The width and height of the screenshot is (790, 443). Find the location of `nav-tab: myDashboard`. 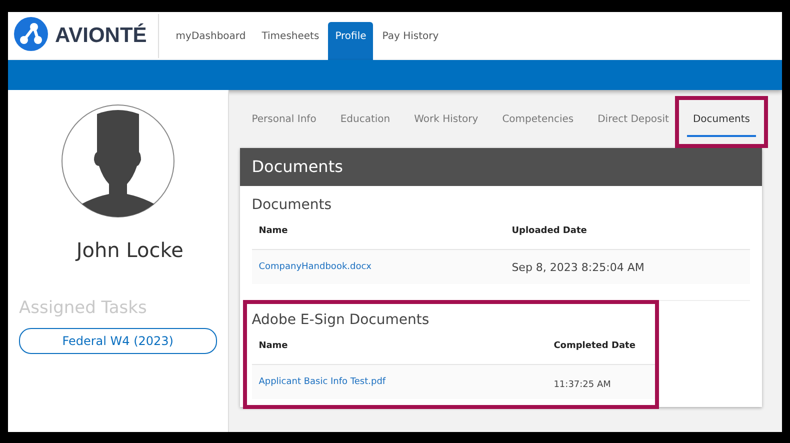

nav-tab: myDashboard is located at coordinates (210, 41).